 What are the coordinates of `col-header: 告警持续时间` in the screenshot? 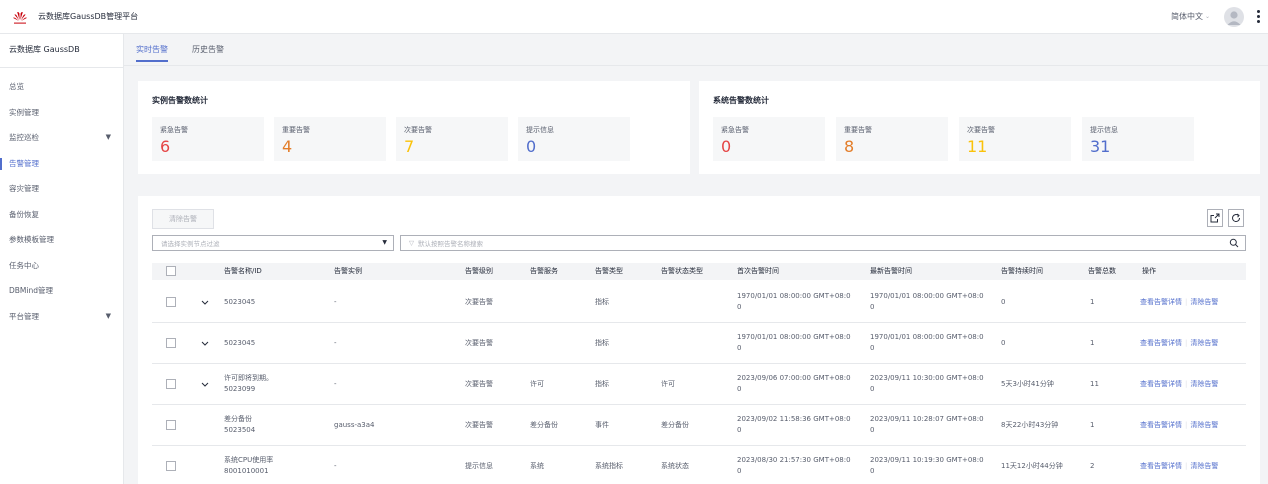 It's located at (1022, 271).